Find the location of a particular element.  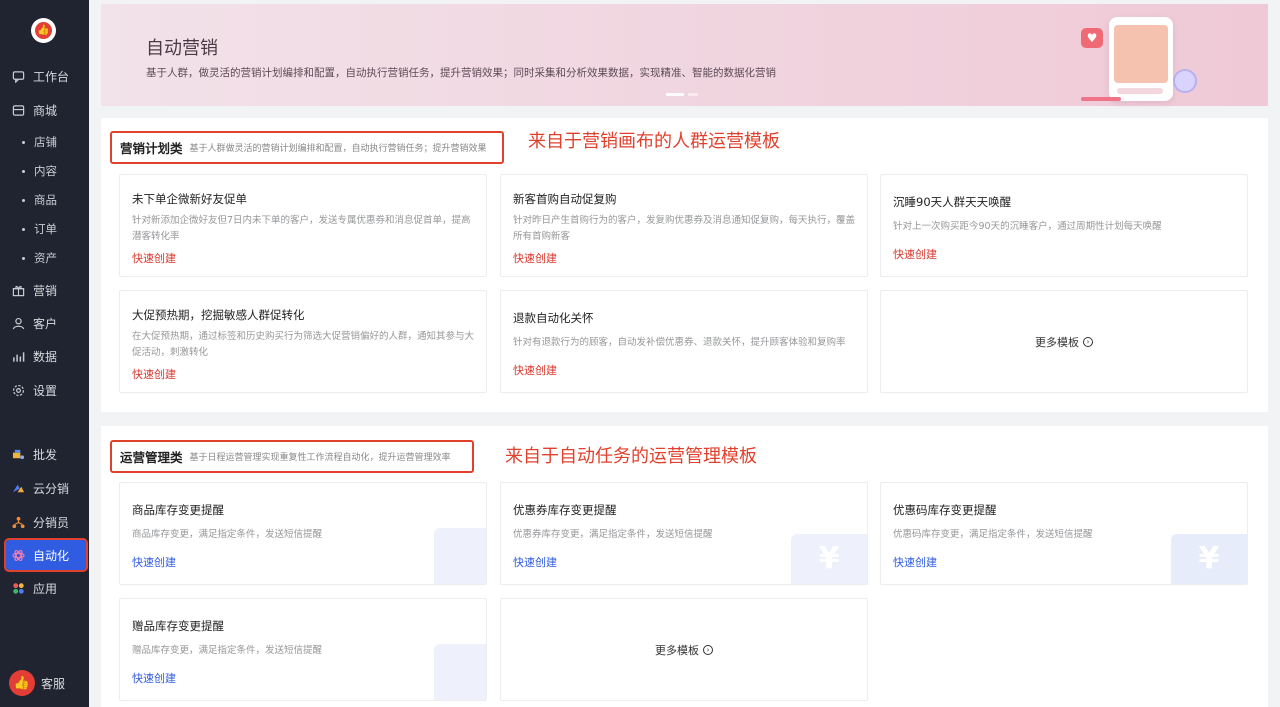

template-card: 商品库存变更提醒 商品库存变更，满足指定条件，发送短信提醒 快速创建 is located at coordinates (303, 533).